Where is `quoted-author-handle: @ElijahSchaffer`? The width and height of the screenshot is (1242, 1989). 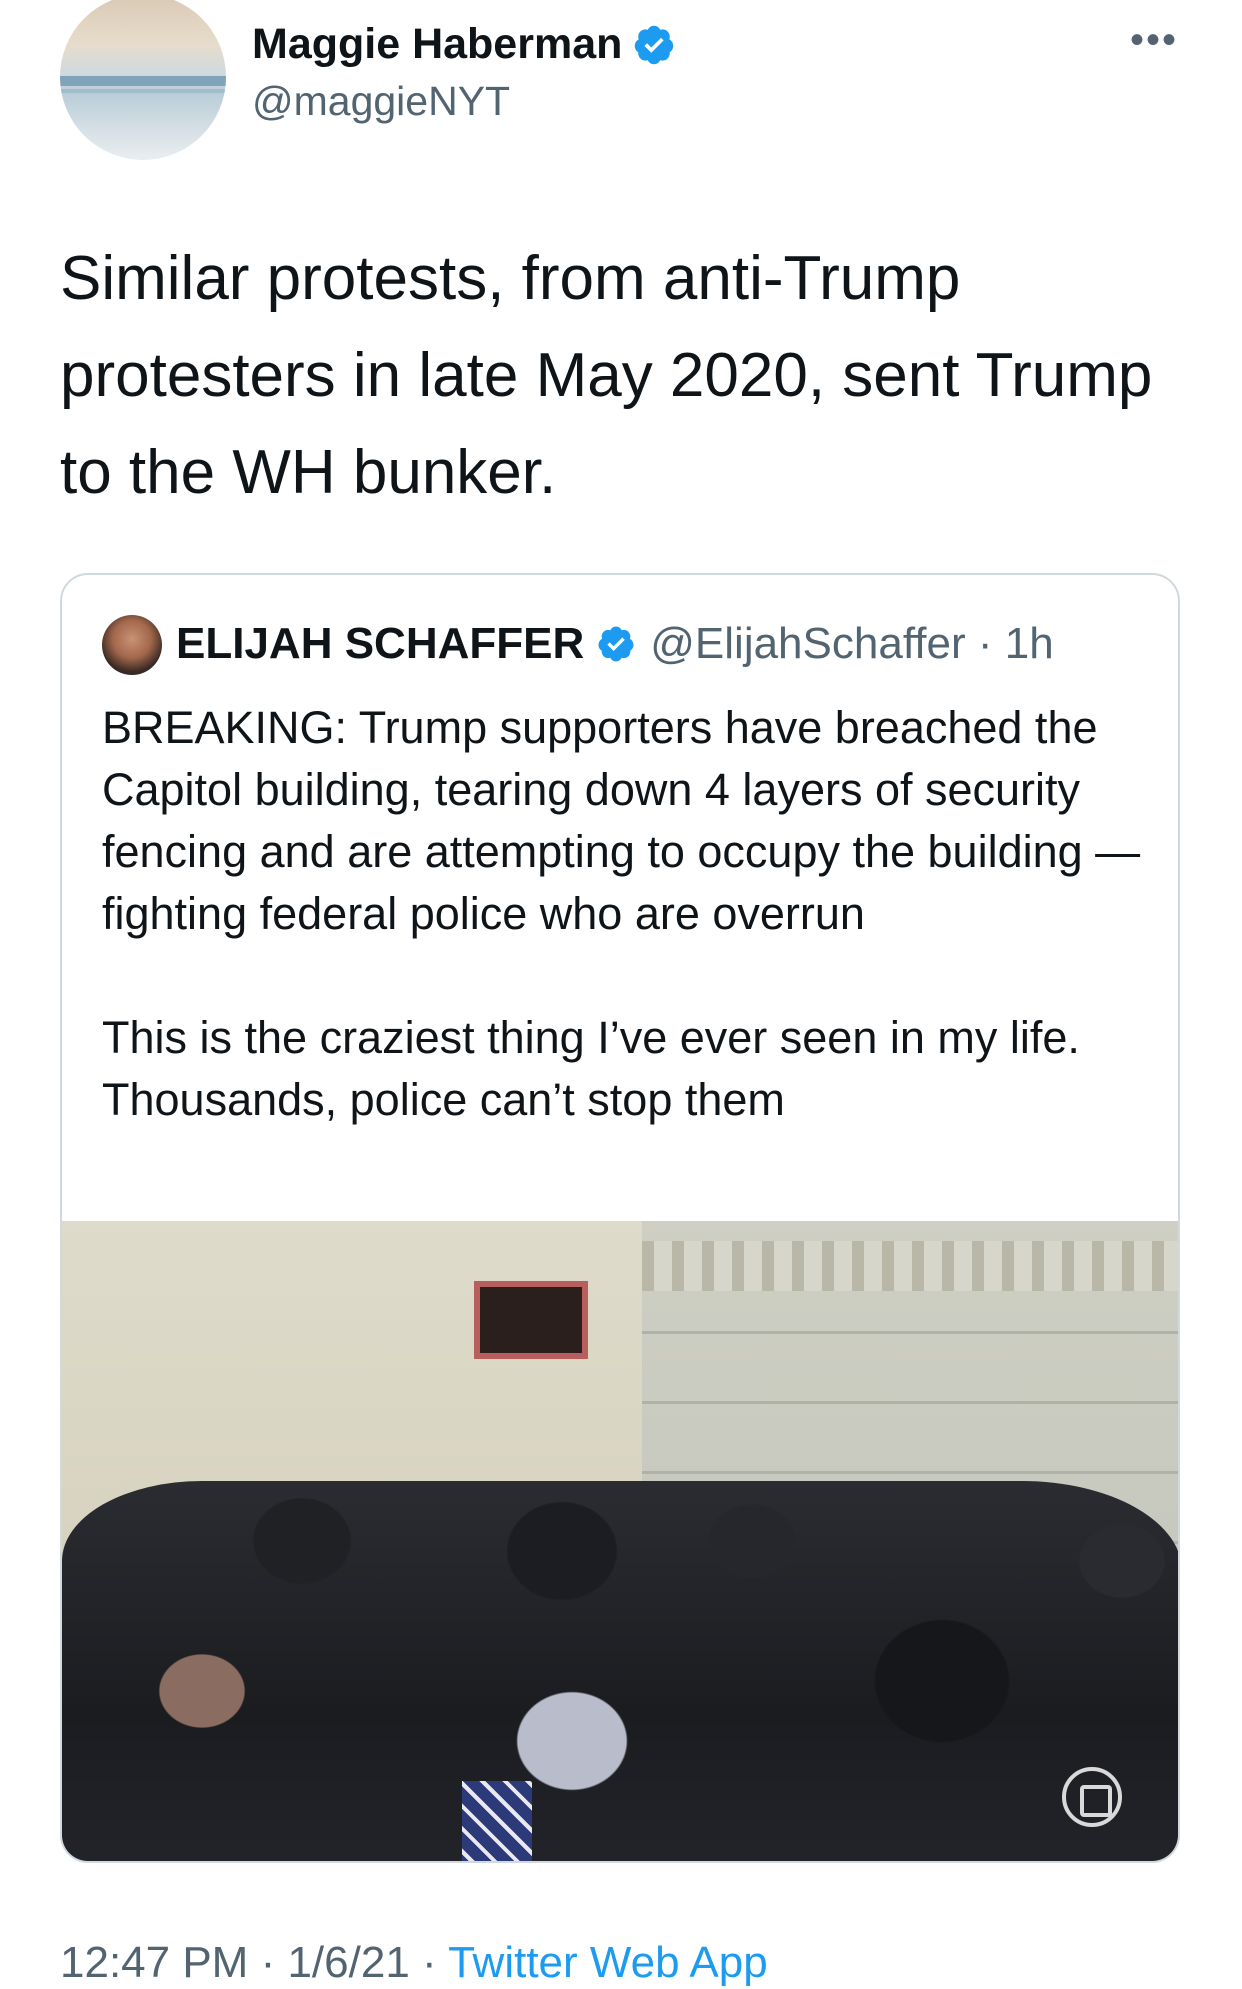
quoted-author-handle: @ElijahSchaffer is located at coordinates (808, 643).